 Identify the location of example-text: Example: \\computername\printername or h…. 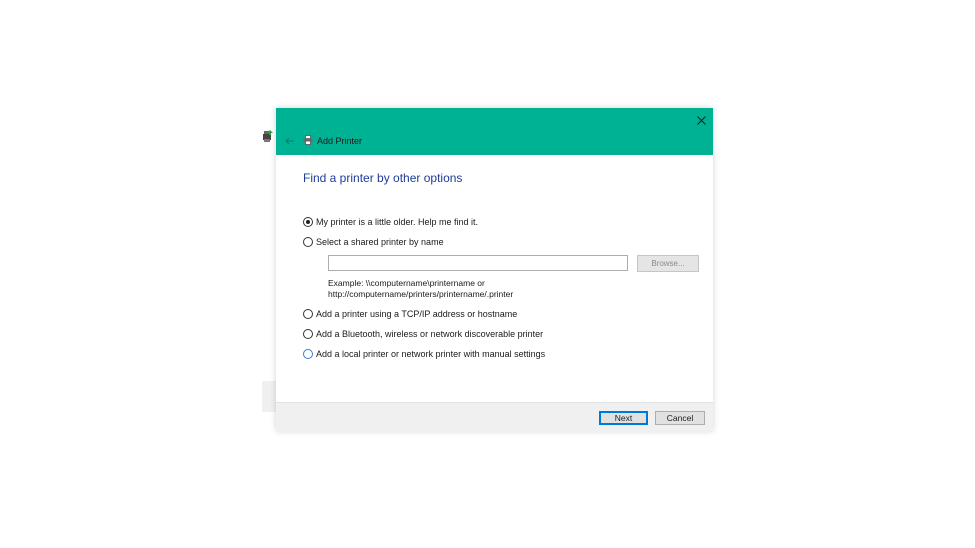
(420, 289).